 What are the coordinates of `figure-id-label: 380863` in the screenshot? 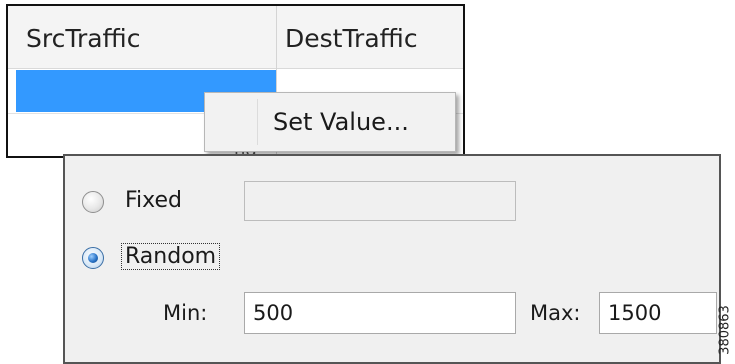 It's located at (725, 330).